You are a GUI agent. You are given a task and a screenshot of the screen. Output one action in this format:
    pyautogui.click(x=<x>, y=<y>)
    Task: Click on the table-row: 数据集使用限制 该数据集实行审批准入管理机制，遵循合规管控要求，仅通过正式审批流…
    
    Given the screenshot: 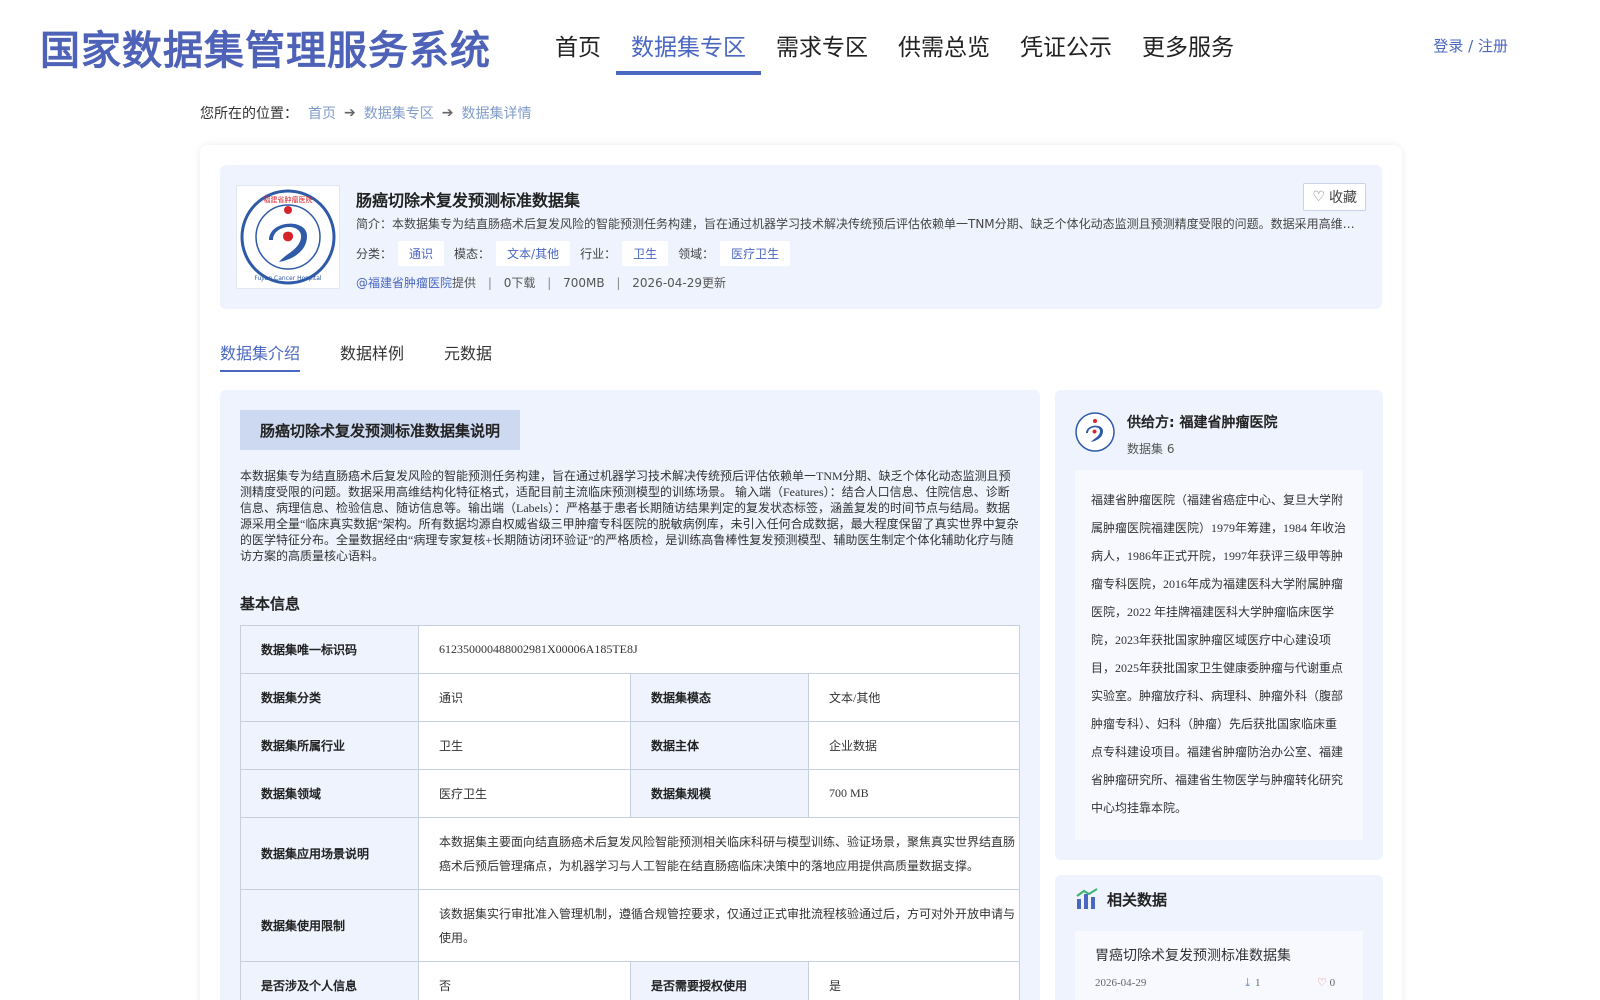 What is the action you would take?
    pyautogui.click(x=630, y=925)
    